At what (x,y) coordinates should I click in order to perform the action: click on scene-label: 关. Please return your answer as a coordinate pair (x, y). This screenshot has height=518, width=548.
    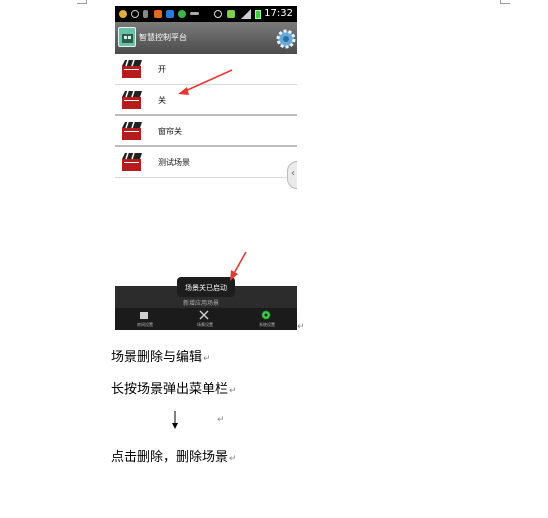
    Looking at the image, I should click on (162, 100).